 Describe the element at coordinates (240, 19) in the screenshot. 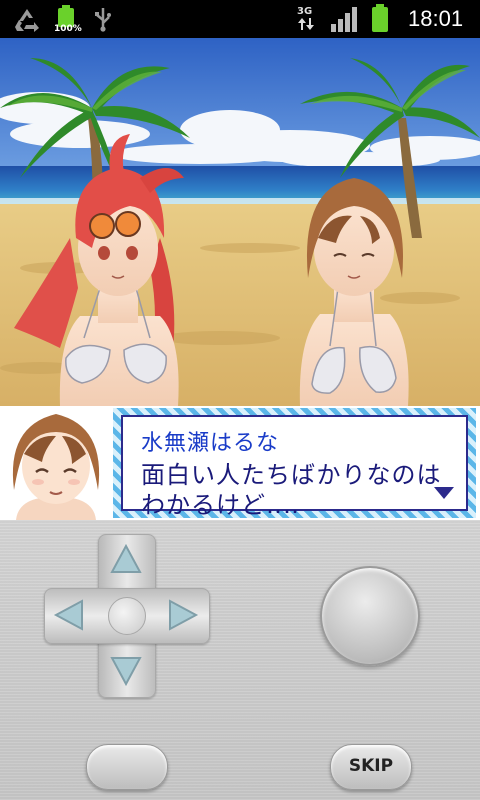

I see `status-bar: 100% 3G 18:01` at that location.